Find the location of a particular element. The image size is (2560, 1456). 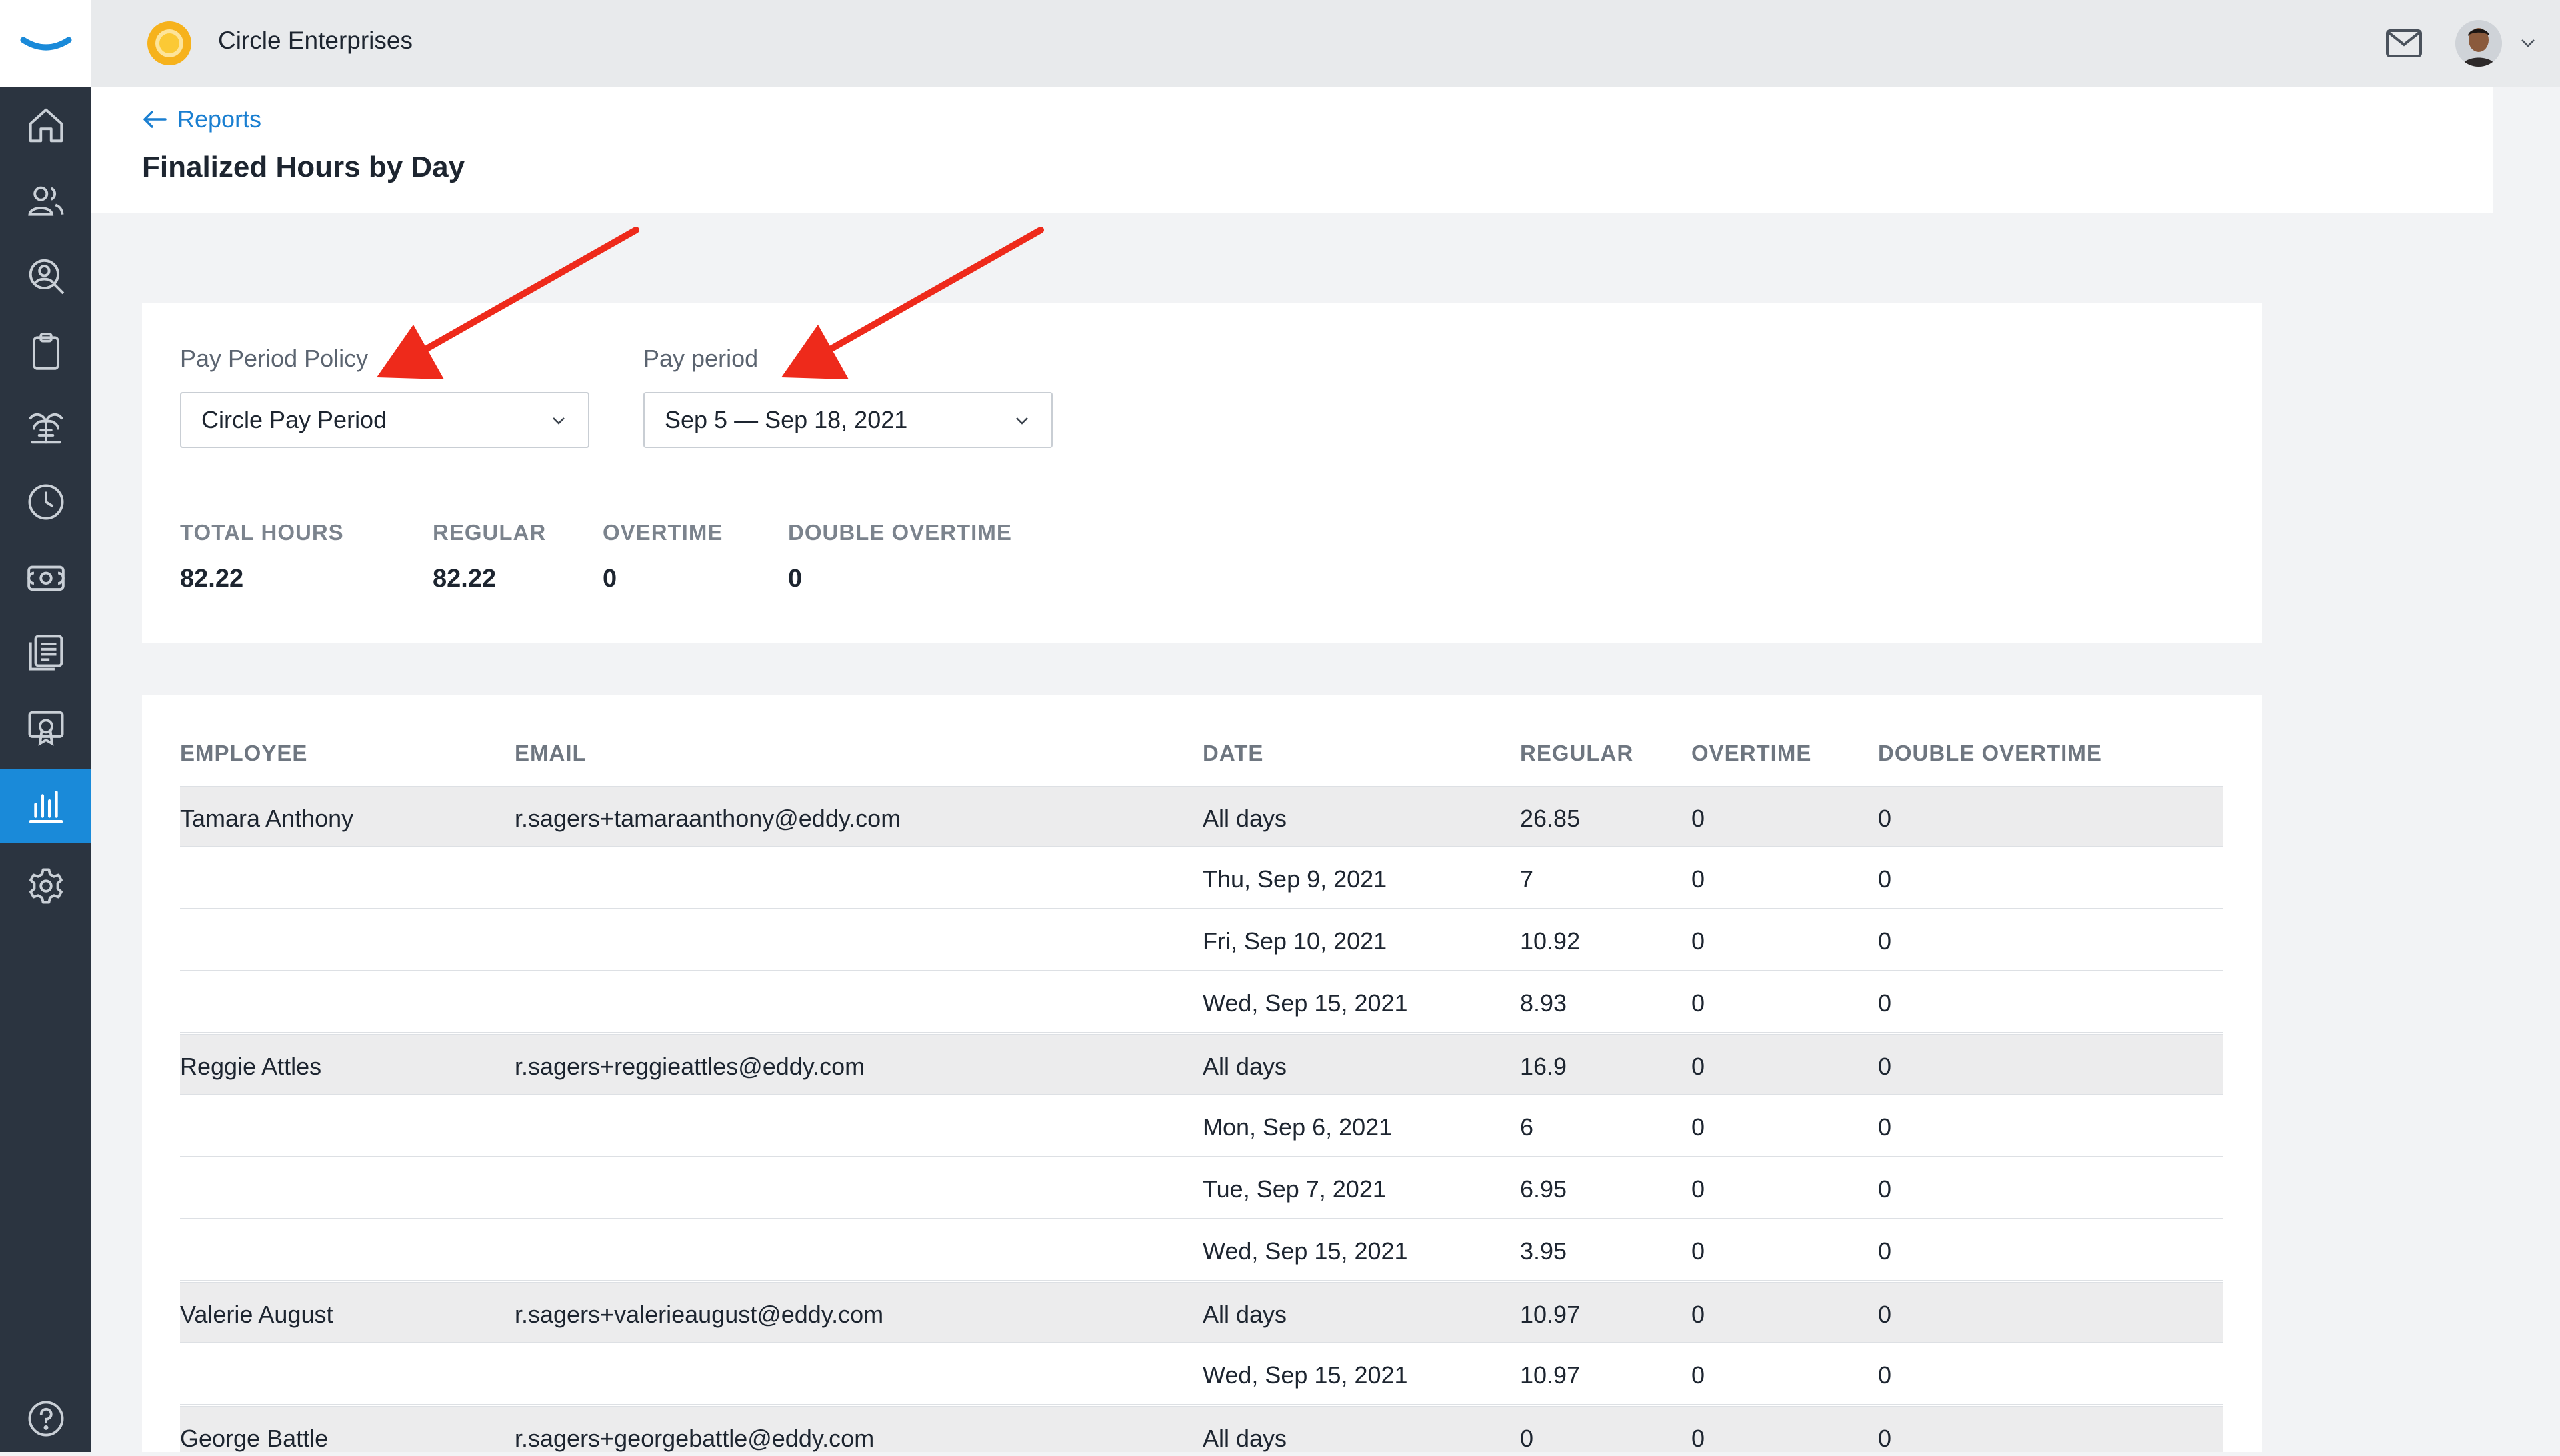

table-row: Tue, Sep 7, 2021 6.95 0 0 is located at coordinates (1201, 1188).